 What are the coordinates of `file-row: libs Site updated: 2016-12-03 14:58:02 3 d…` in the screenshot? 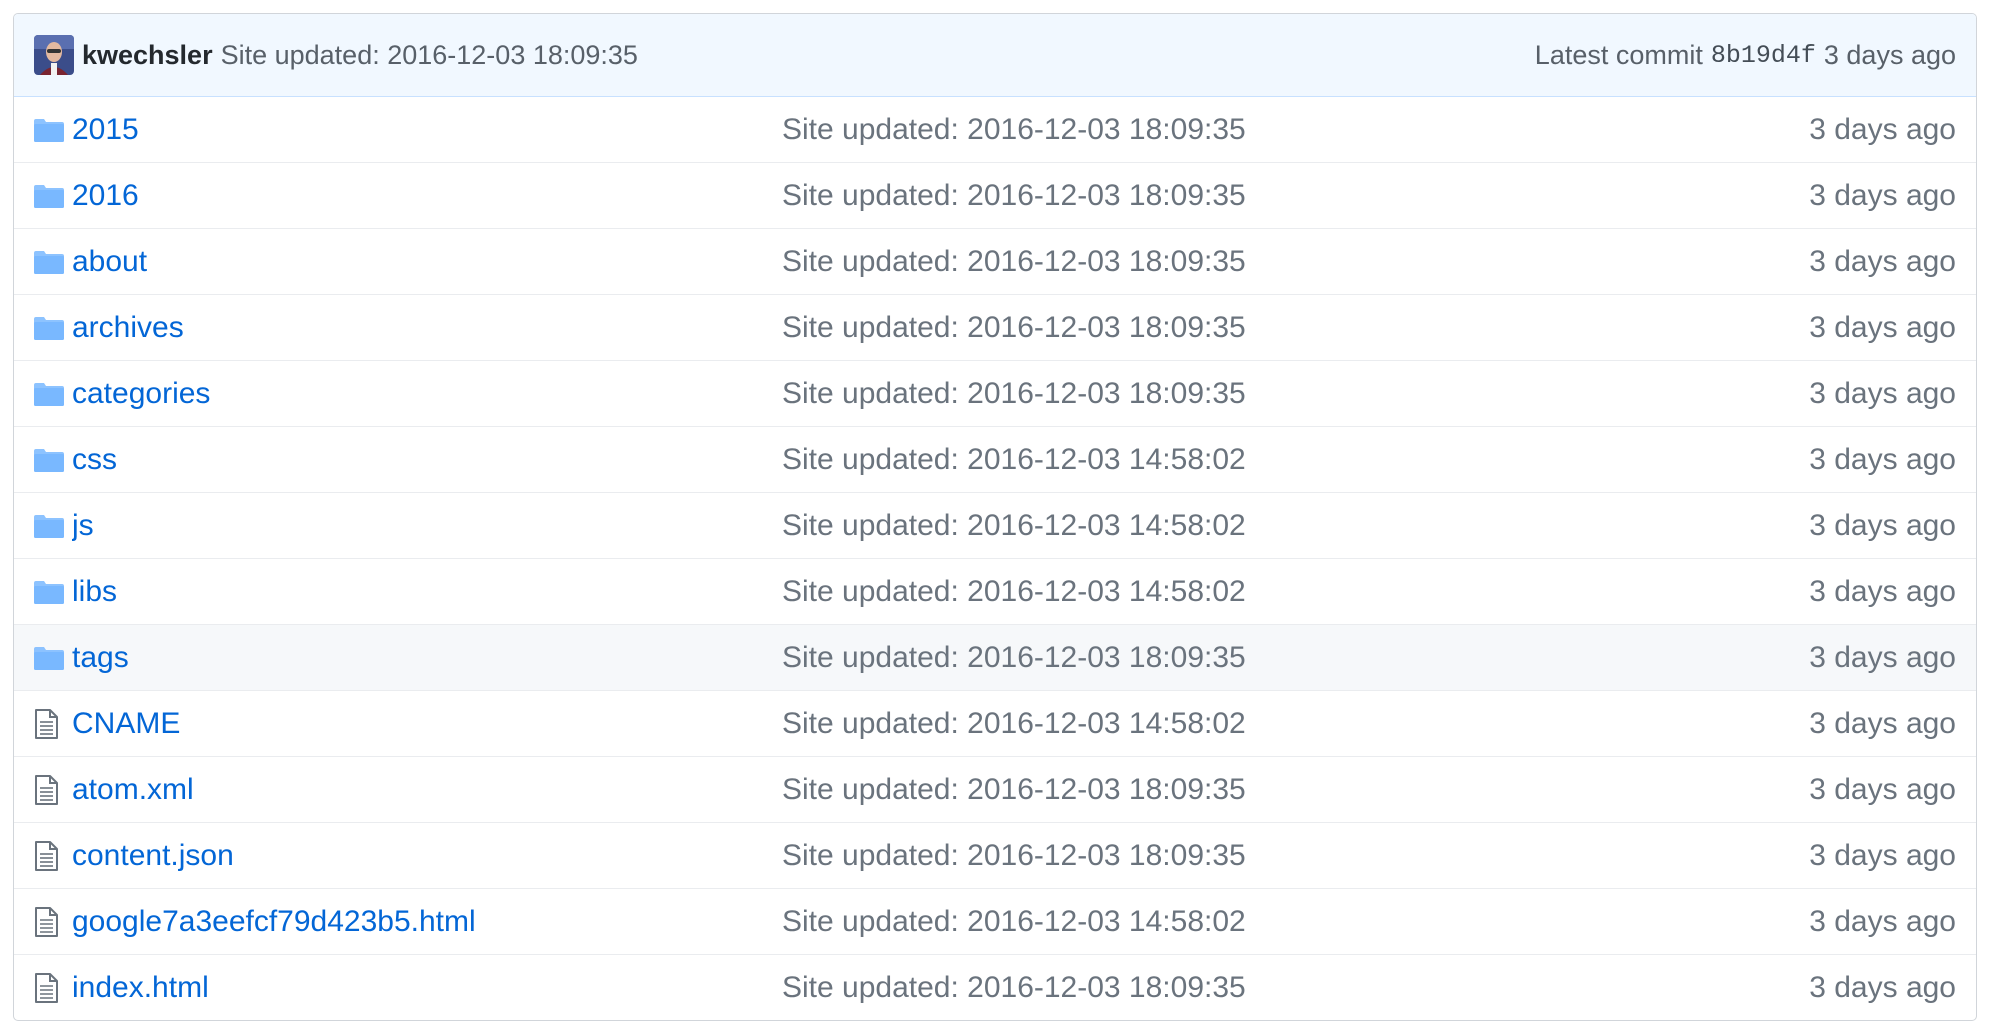 It's located at (995, 592).